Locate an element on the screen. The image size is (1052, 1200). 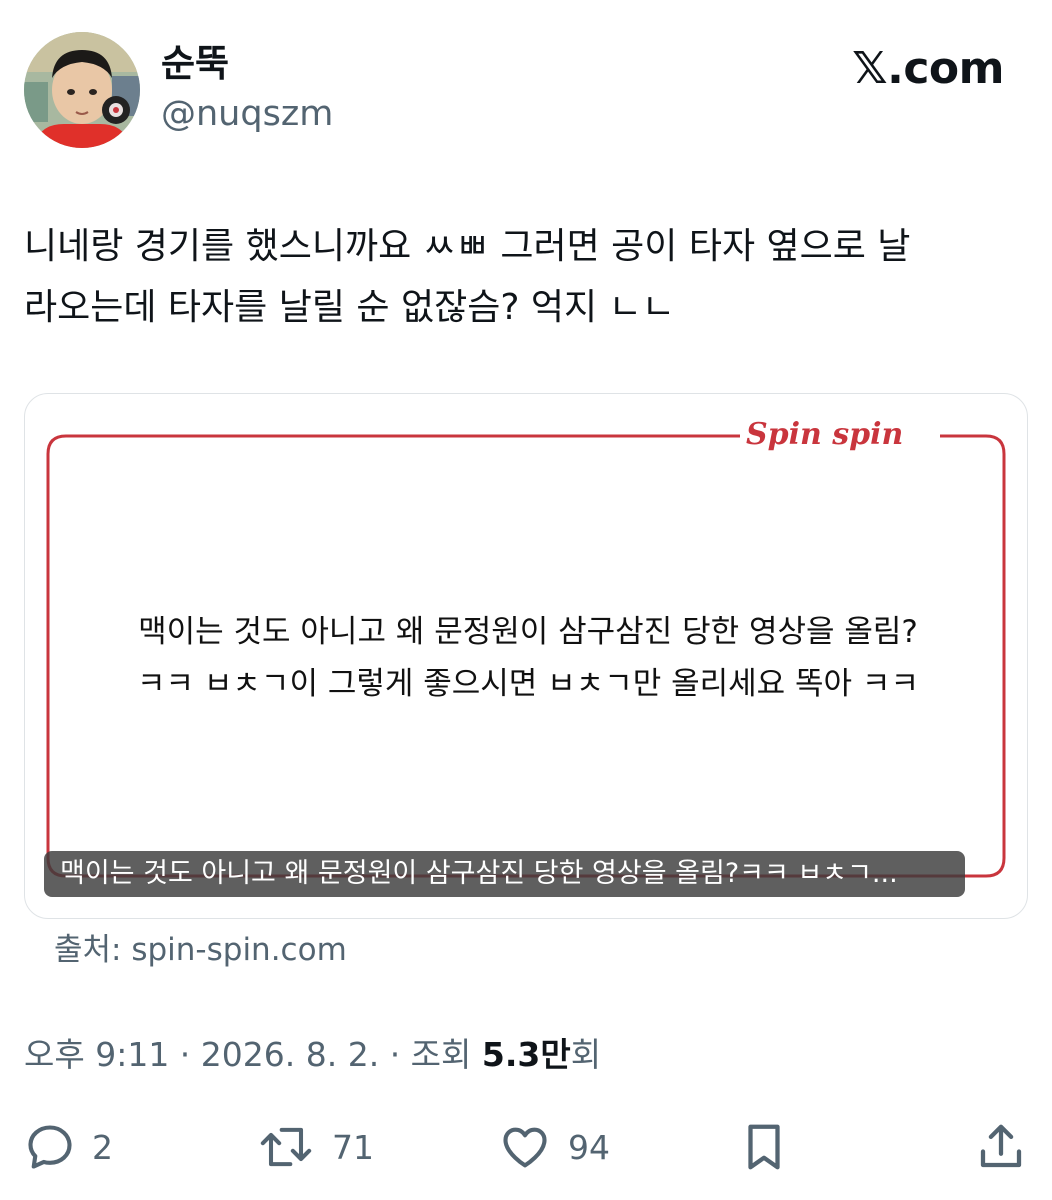
bookmark-button is located at coordinates (764, 1147).